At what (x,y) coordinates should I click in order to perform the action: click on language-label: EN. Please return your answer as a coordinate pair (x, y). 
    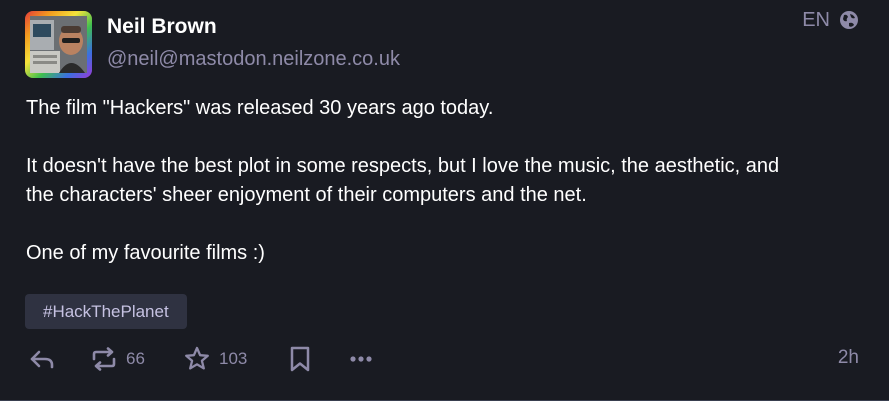
    Looking at the image, I should click on (816, 20).